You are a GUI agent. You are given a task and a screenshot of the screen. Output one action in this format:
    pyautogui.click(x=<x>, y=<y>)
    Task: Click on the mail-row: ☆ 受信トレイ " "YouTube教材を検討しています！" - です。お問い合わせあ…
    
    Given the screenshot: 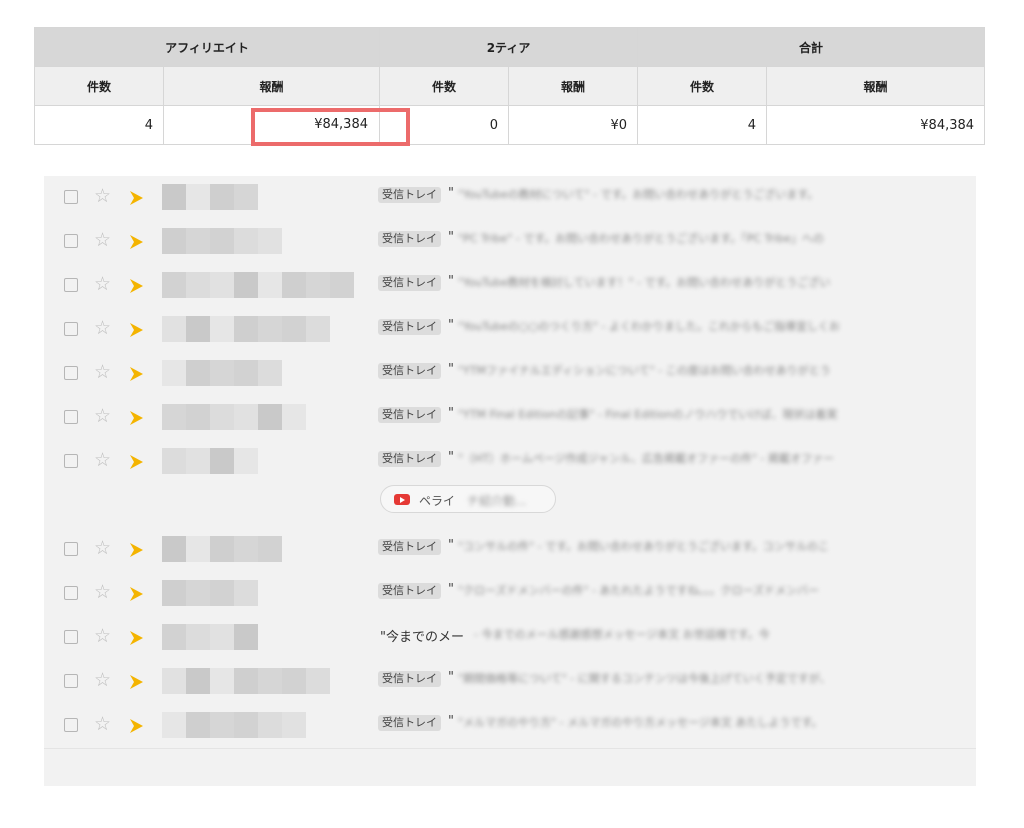 What is the action you would take?
    pyautogui.click(x=510, y=286)
    